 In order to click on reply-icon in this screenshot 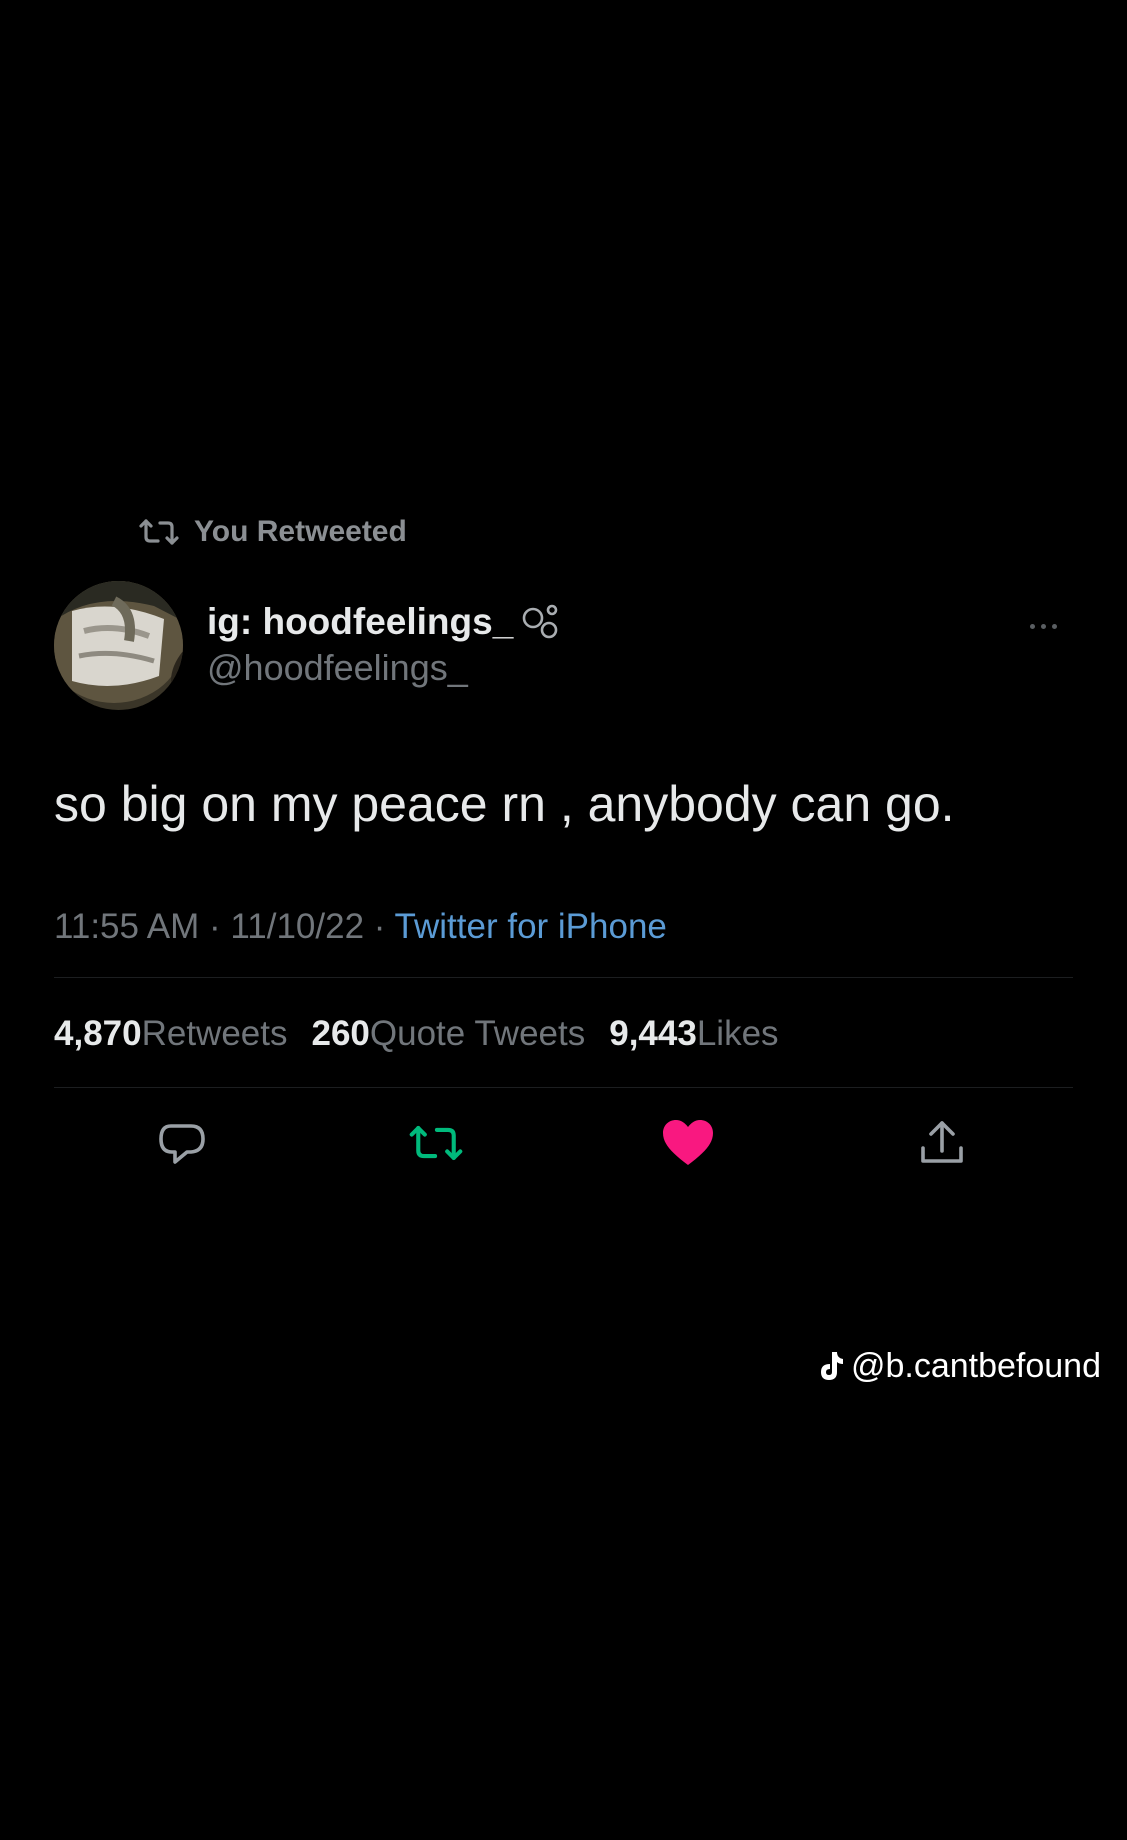, I will do `click(182, 1144)`.